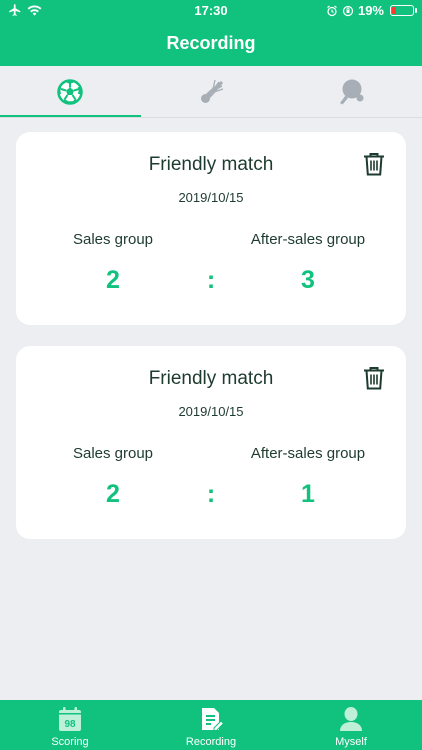 The width and height of the screenshot is (422, 750). What do you see at coordinates (351, 719) in the screenshot?
I see `user-icon` at bounding box center [351, 719].